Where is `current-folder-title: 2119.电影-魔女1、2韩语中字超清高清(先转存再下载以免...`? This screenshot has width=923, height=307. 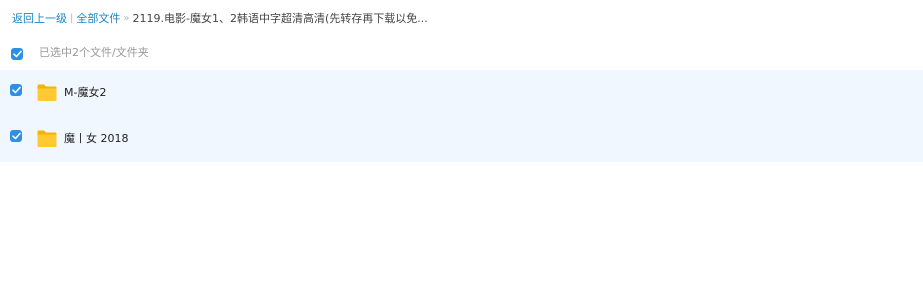
current-folder-title: 2119.电影-魔女1、2韩语中字超清高清(先转存再下载以免... is located at coordinates (280, 18).